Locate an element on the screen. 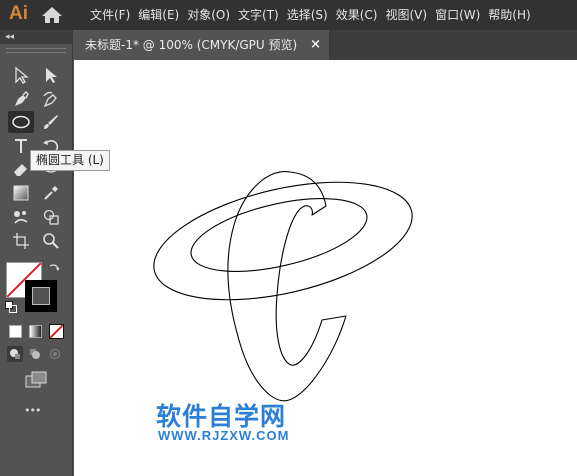 The width and height of the screenshot is (577, 476). swap-fill-stroke-icon is located at coordinates (54, 268).